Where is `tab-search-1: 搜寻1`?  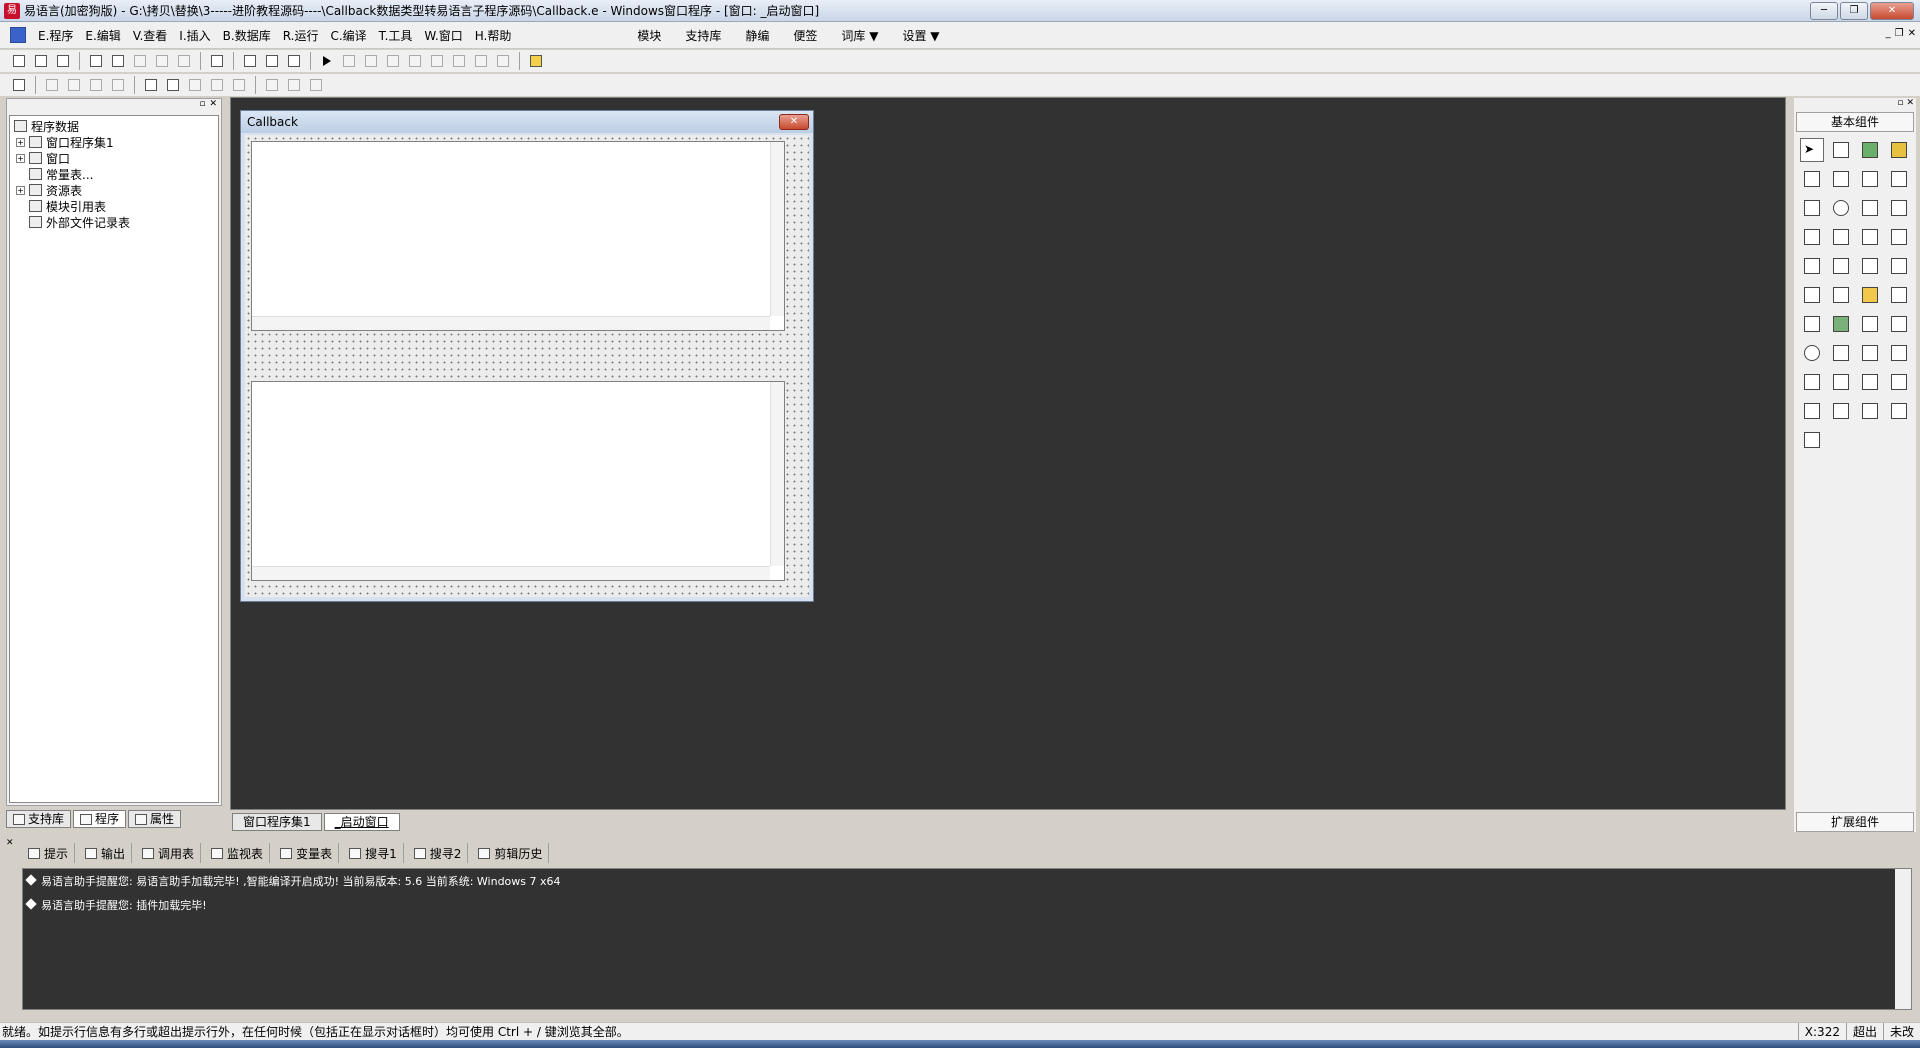 tab-search-1: 搜寻1 is located at coordinates (373, 853).